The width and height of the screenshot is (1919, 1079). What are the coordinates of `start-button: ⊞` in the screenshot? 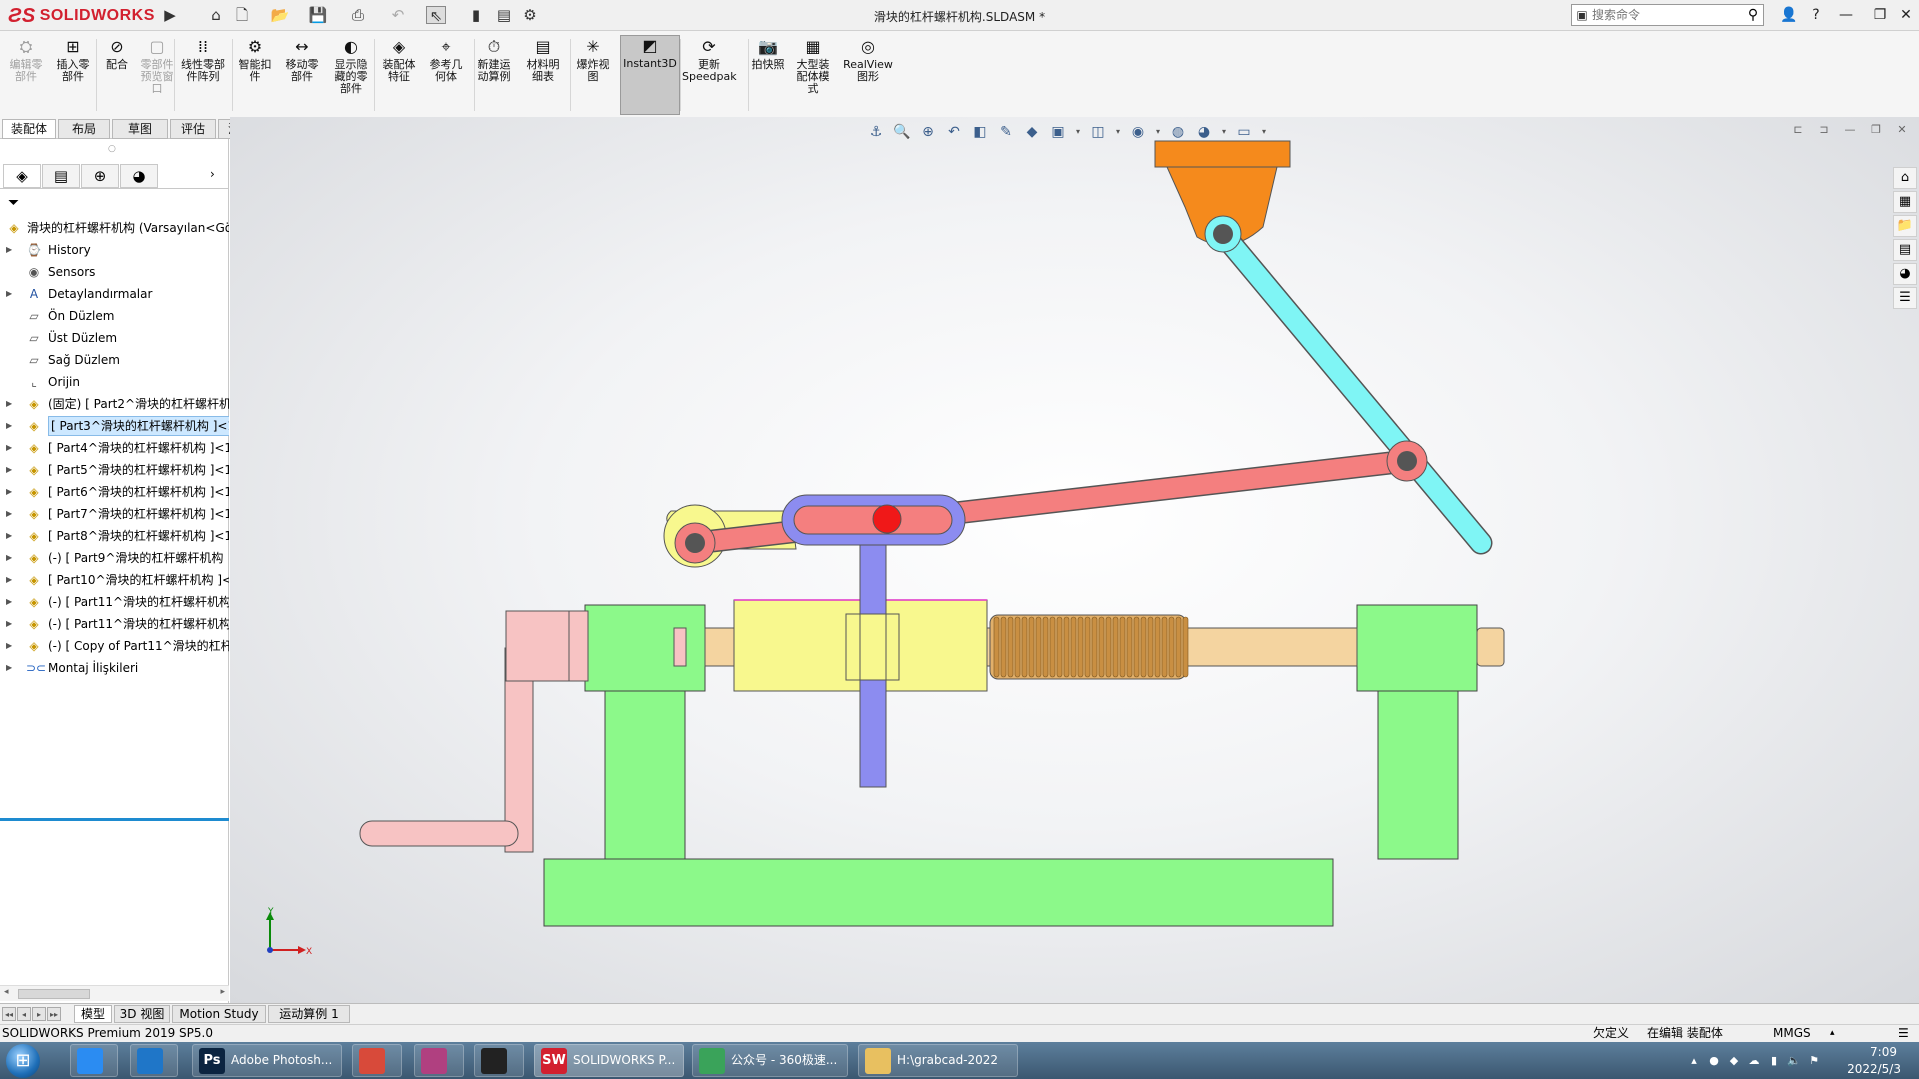 It's located at (23, 1061).